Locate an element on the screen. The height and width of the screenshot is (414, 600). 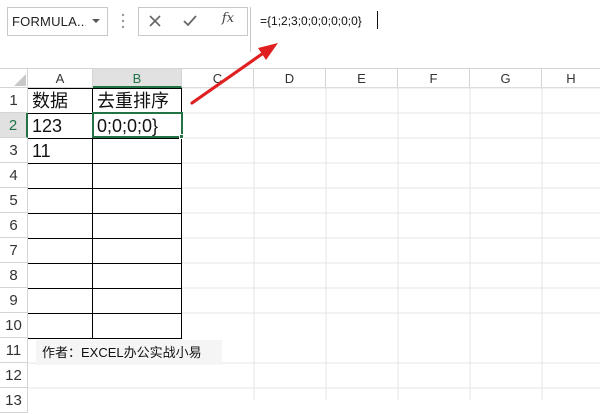
cell-b3 is located at coordinates (137, 151).